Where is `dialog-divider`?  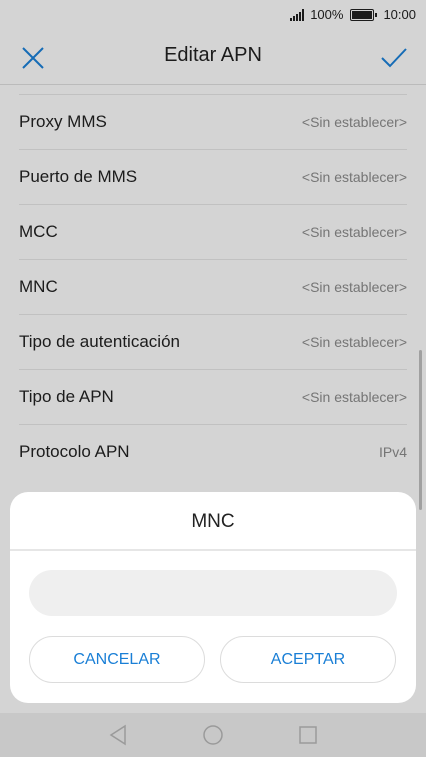 dialog-divider is located at coordinates (213, 550).